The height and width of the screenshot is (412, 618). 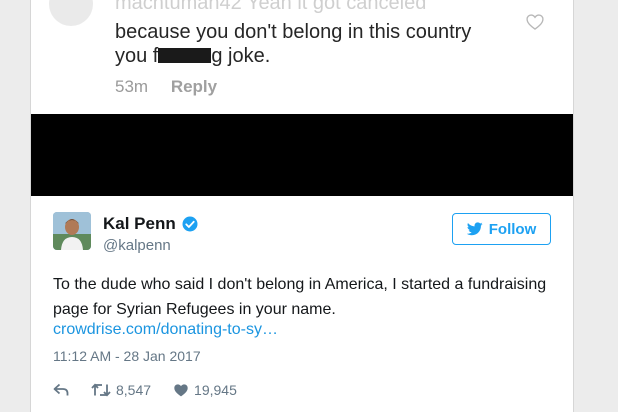 I want to click on verified-badge-icon, so click(x=190, y=224).